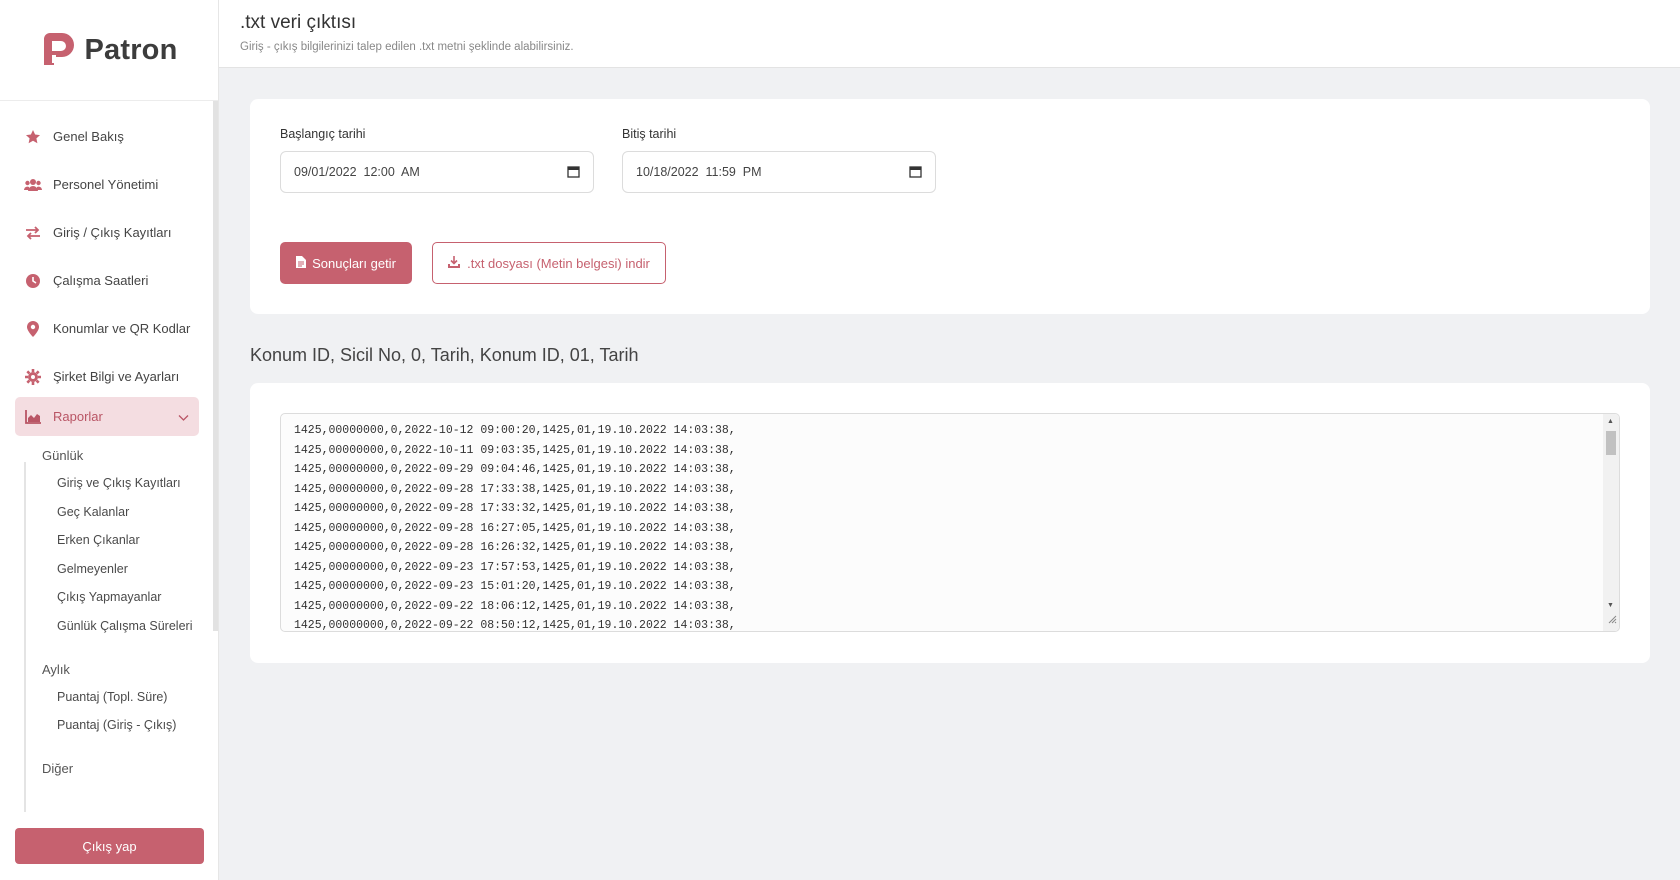 The width and height of the screenshot is (1680, 880). What do you see at coordinates (122, 328) in the screenshot?
I see `sidebar-item-label: Konumlar ve QR Kodlar` at bounding box center [122, 328].